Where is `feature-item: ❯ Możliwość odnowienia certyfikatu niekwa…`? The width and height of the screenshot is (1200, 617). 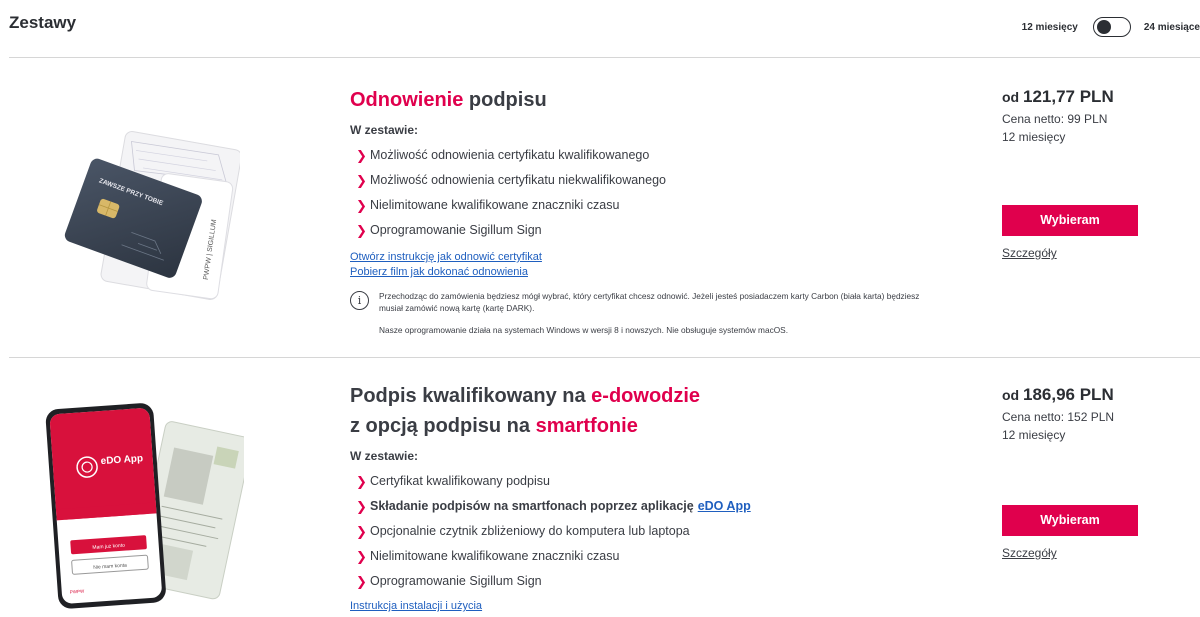 feature-item: ❯ Możliwość odnowienia certyfikatu niekwa… is located at coordinates (650, 180).